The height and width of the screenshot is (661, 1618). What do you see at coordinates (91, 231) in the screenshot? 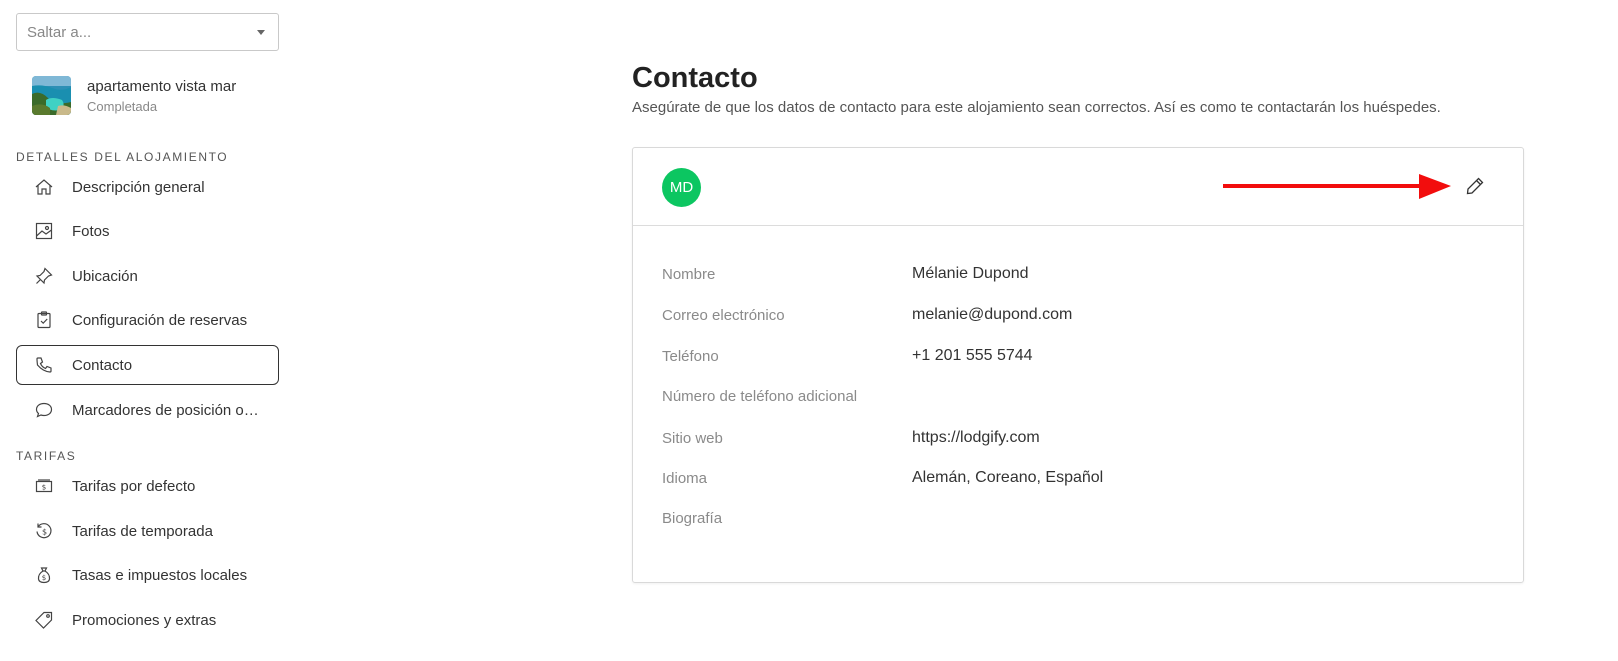
I see `nav-label: Fotos` at bounding box center [91, 231].